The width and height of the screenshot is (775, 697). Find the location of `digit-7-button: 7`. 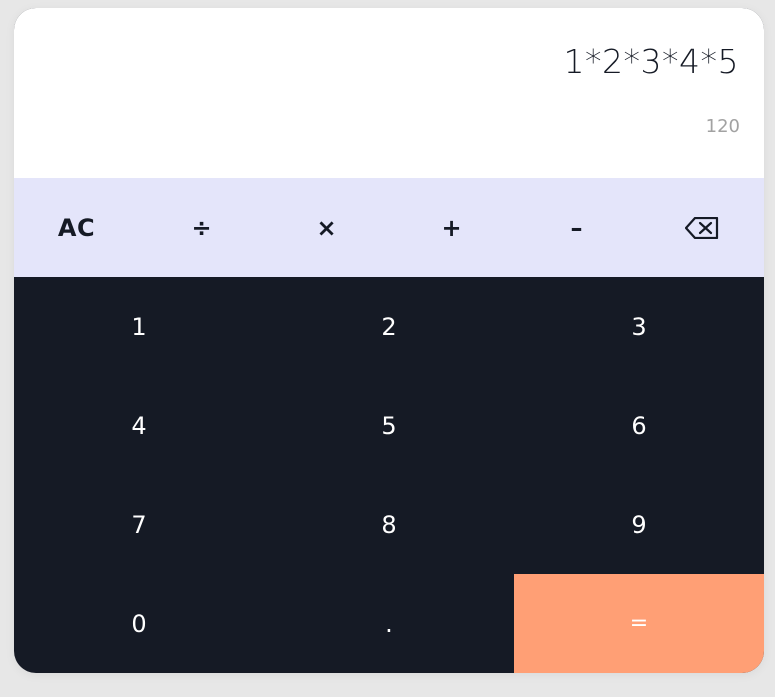

digit-7-button: 7 is located at coordinates (139, 524).